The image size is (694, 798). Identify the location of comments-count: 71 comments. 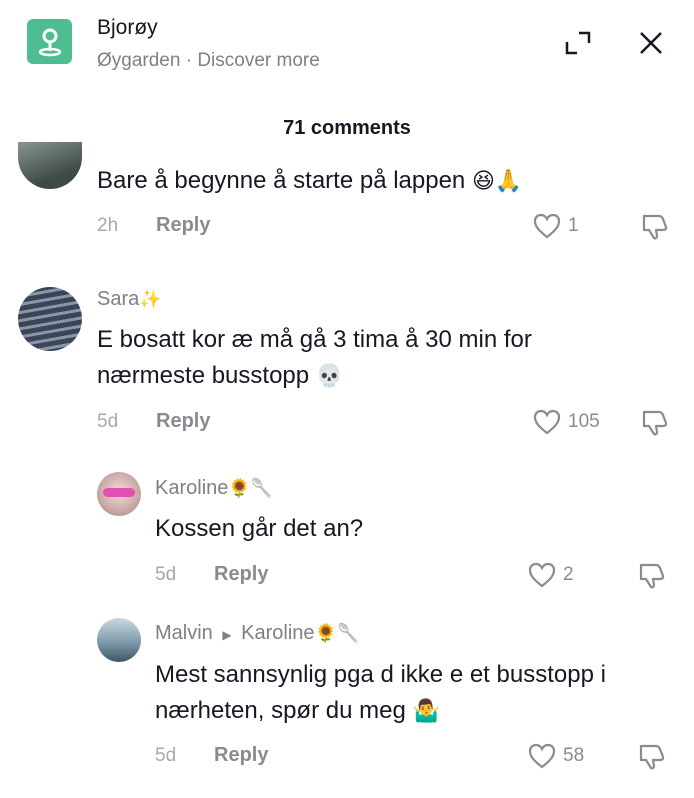
(347, 128).